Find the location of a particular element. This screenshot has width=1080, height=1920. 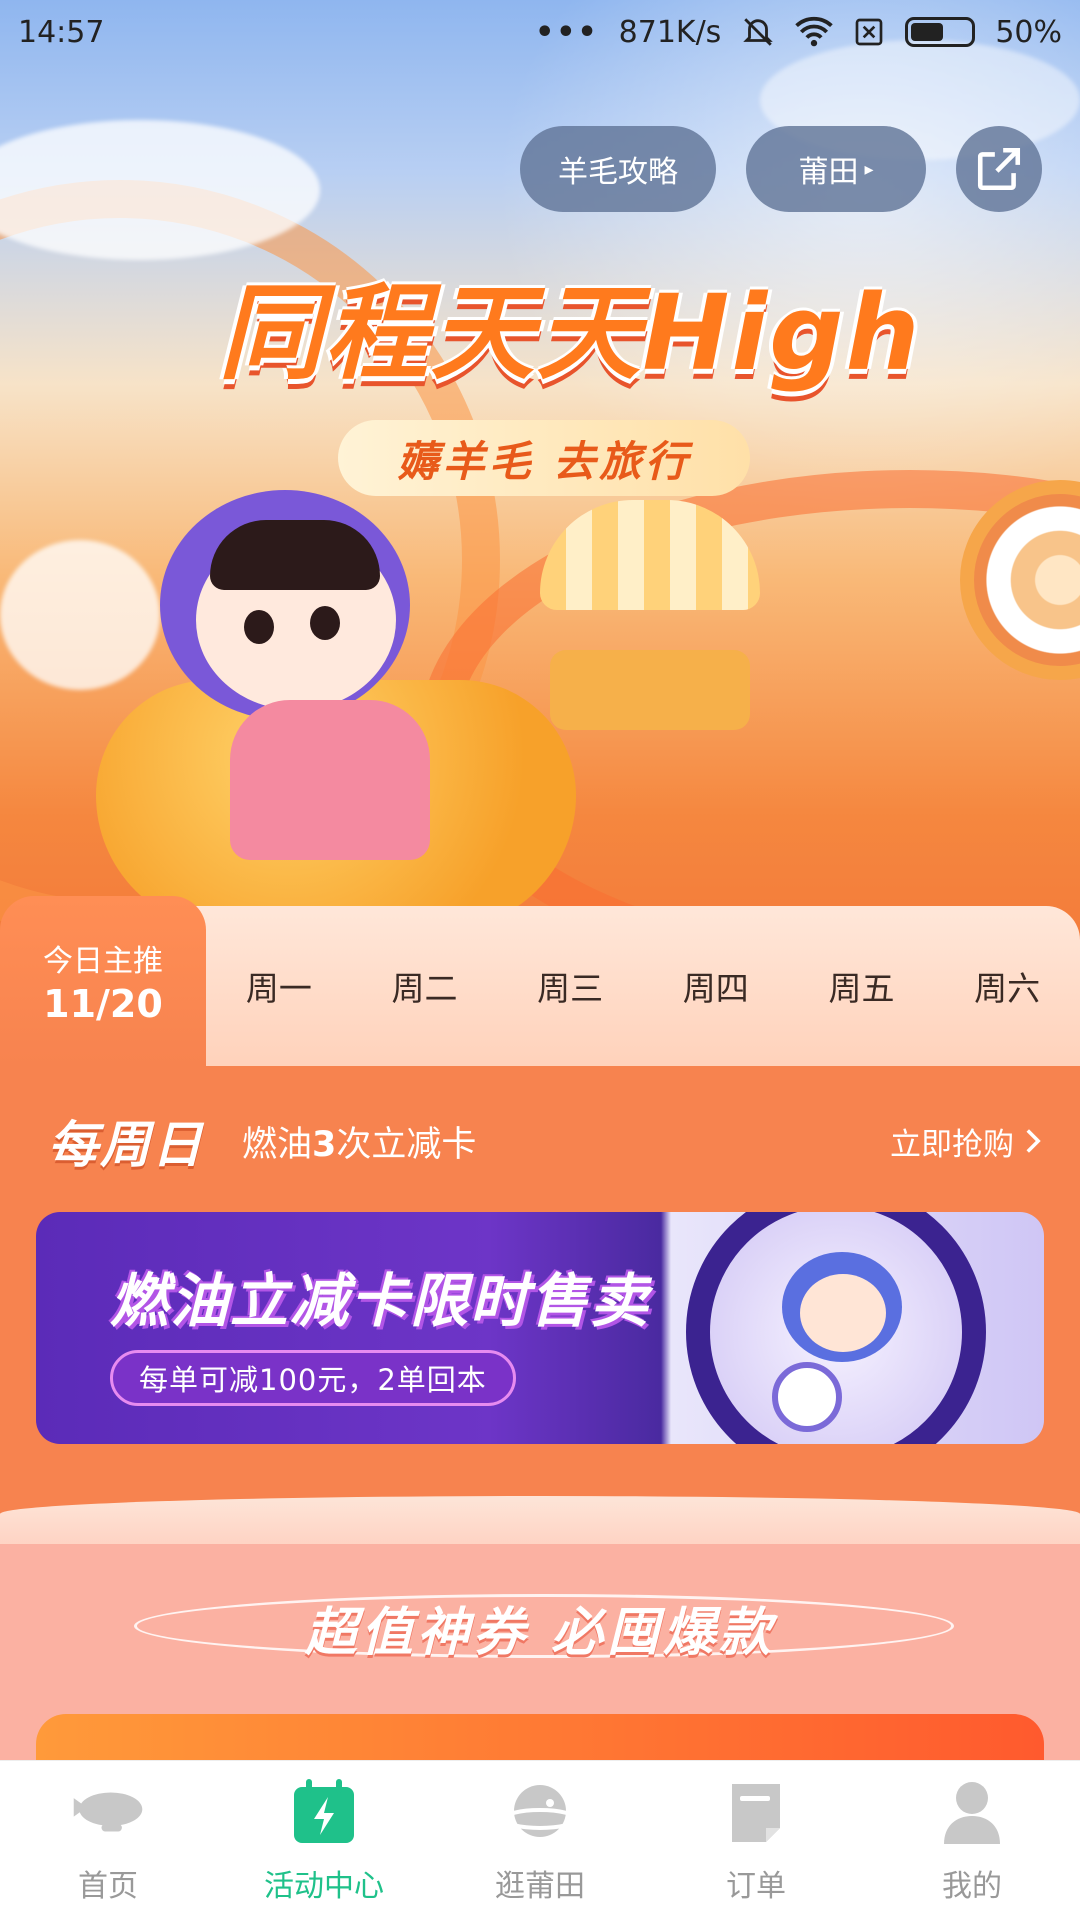

tab-explore-putian-label: 逛莆田 is located at coordinates (540, 1886).